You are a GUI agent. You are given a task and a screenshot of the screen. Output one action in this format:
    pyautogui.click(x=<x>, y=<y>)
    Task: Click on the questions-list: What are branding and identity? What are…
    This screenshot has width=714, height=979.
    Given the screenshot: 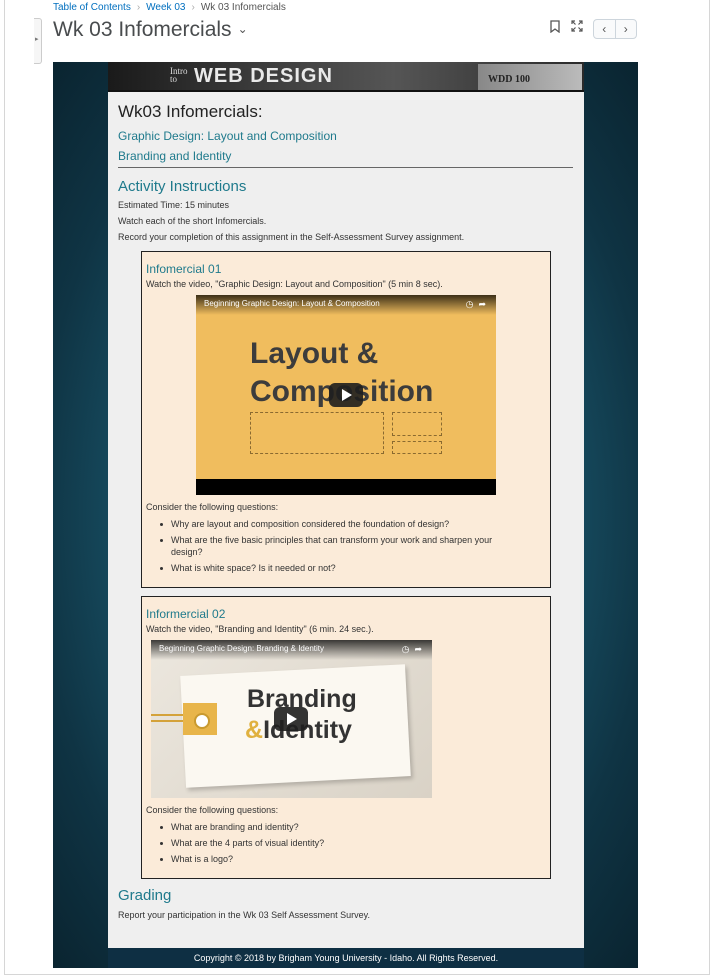 What is the action you would take?
    pyautogui.click(x=330, y=845)
    